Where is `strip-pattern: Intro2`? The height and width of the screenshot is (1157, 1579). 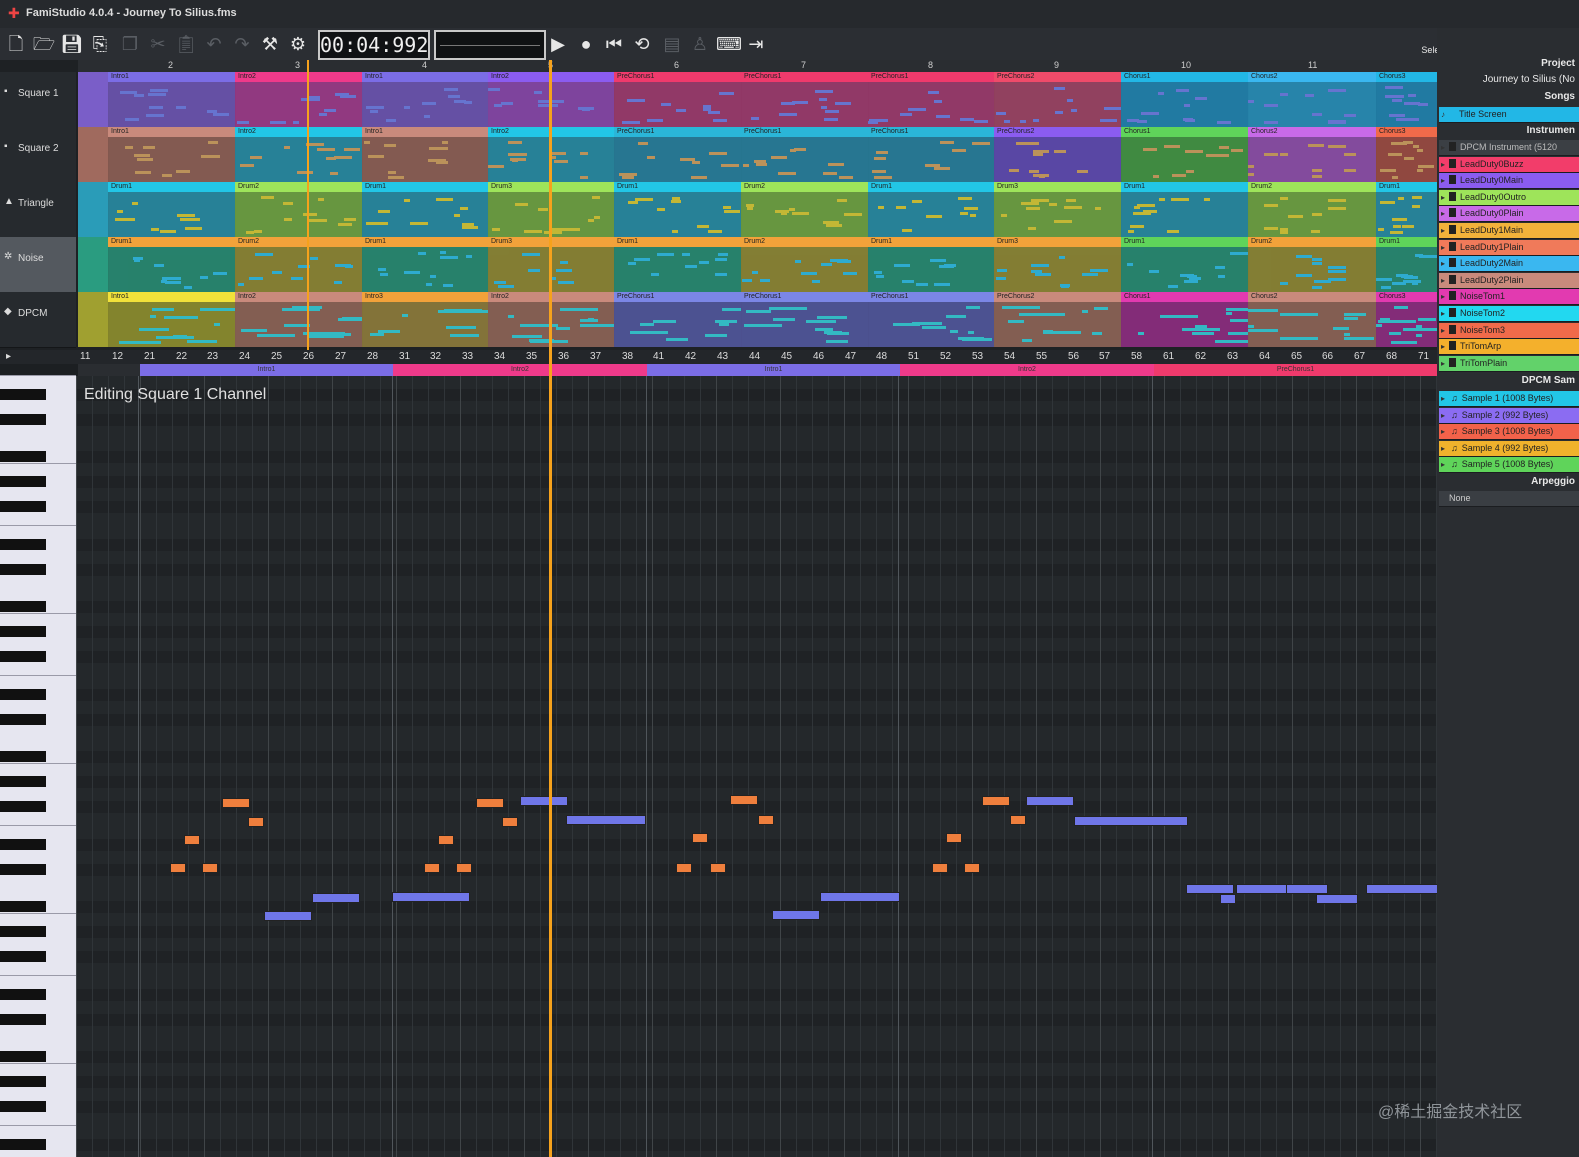 strip-pattern: Intro2 is located at coordinates (1027, 370).